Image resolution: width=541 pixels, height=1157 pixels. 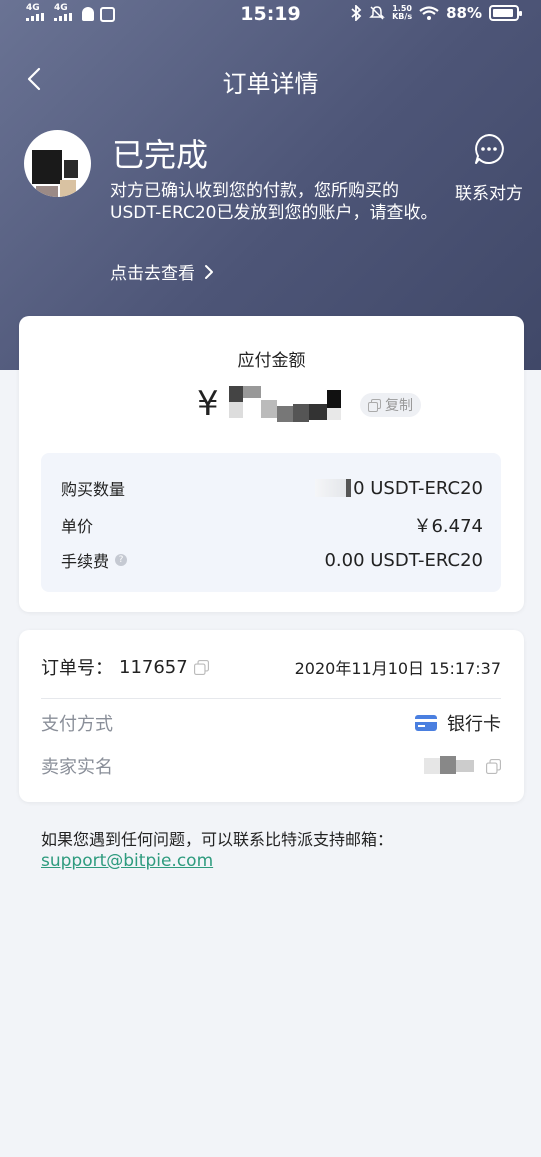 I want to click on payment-method-value: 银行卡, so click(x=474, y=724).